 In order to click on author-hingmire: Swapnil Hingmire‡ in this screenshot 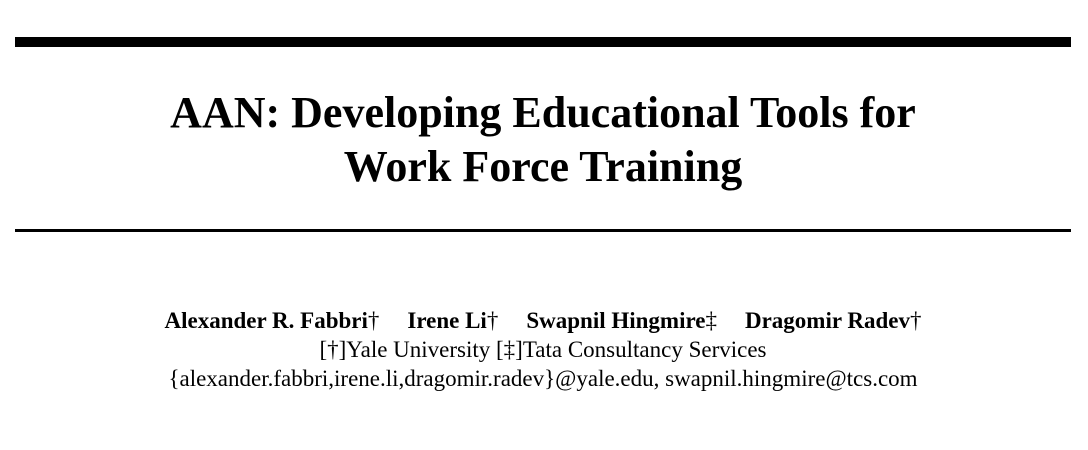, I will do `click(621, 320)`.